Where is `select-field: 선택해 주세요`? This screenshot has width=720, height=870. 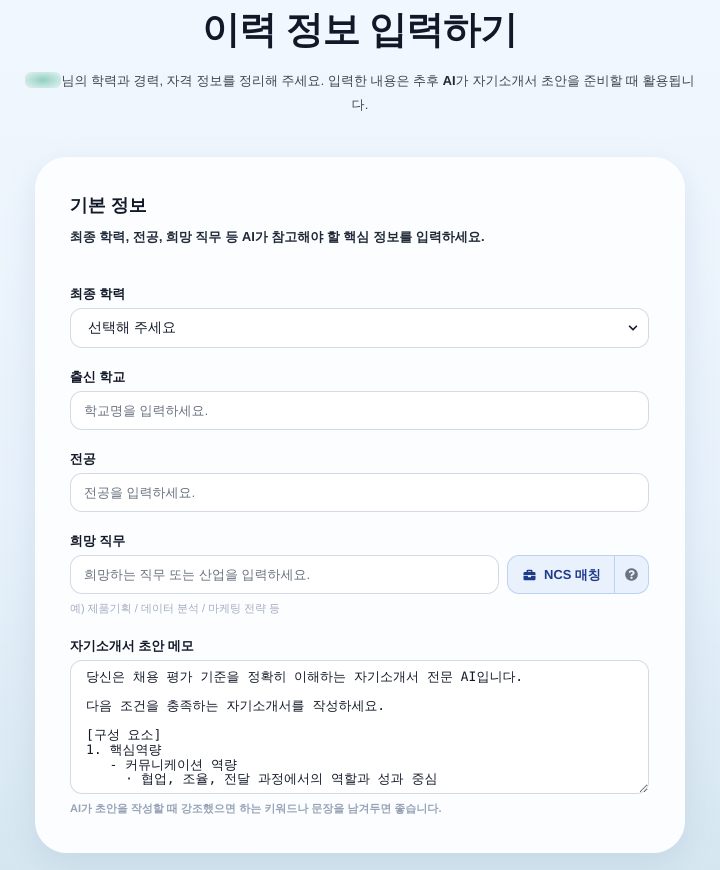
select-field: 선택해 주세요 is located at coordinates (359, 328).